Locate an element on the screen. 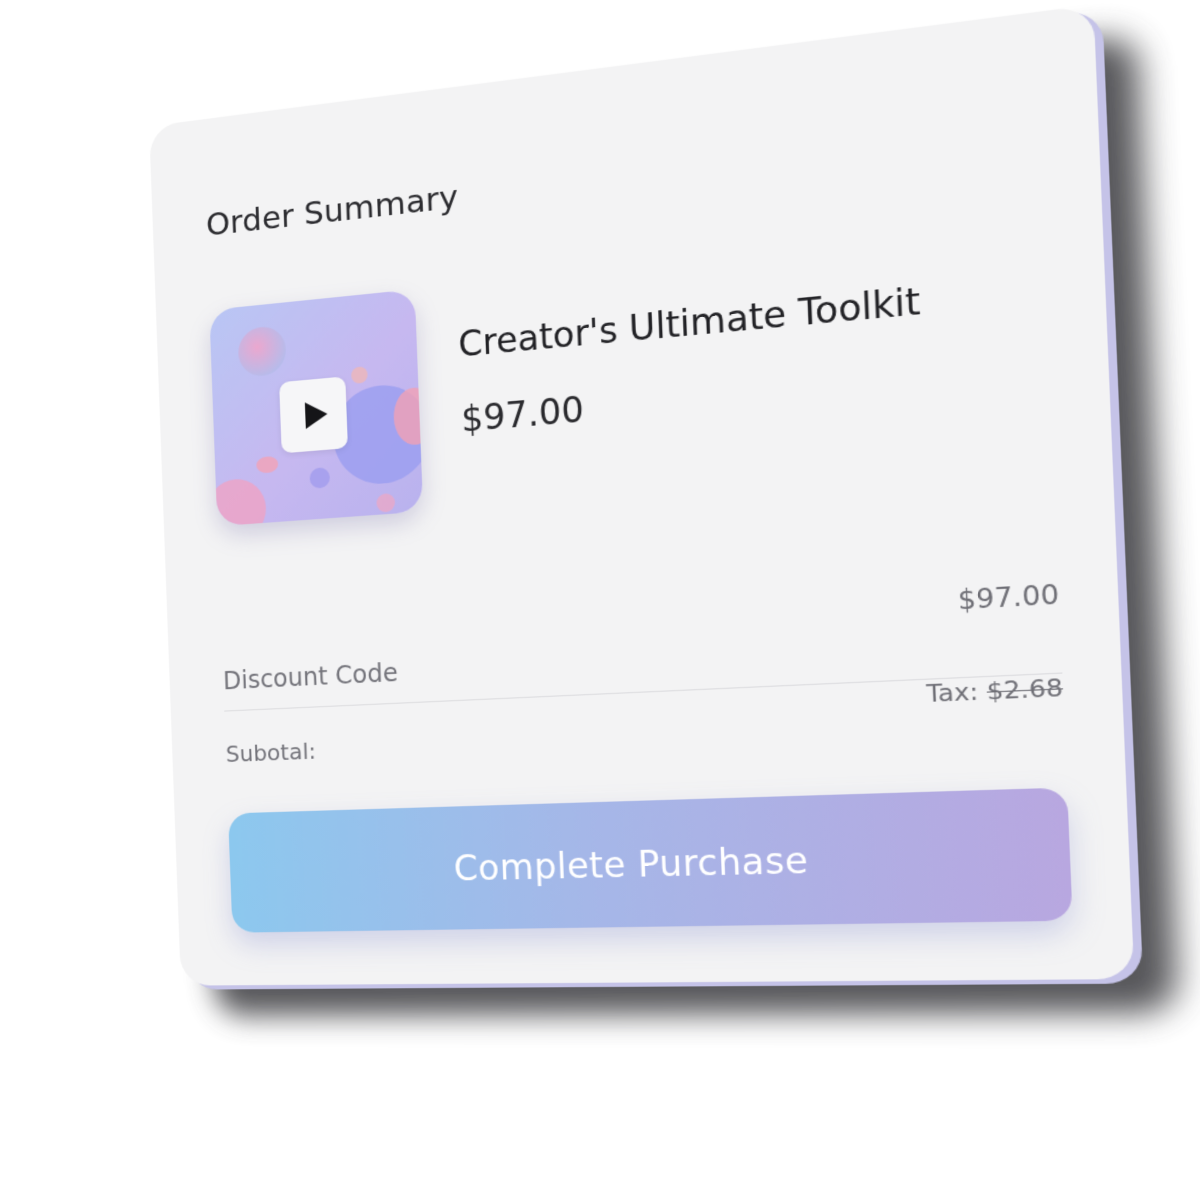  tax-label: Tax: is located at coordinates (956, 693).